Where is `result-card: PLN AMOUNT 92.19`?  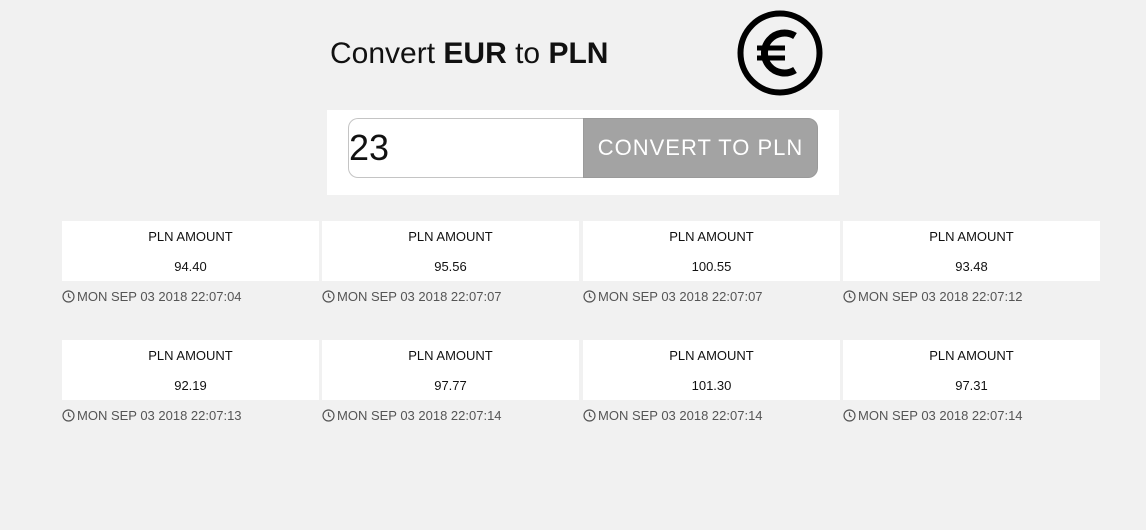
result-card: PLN AMOUNT 92.19 is located at coordinates (190, 370).